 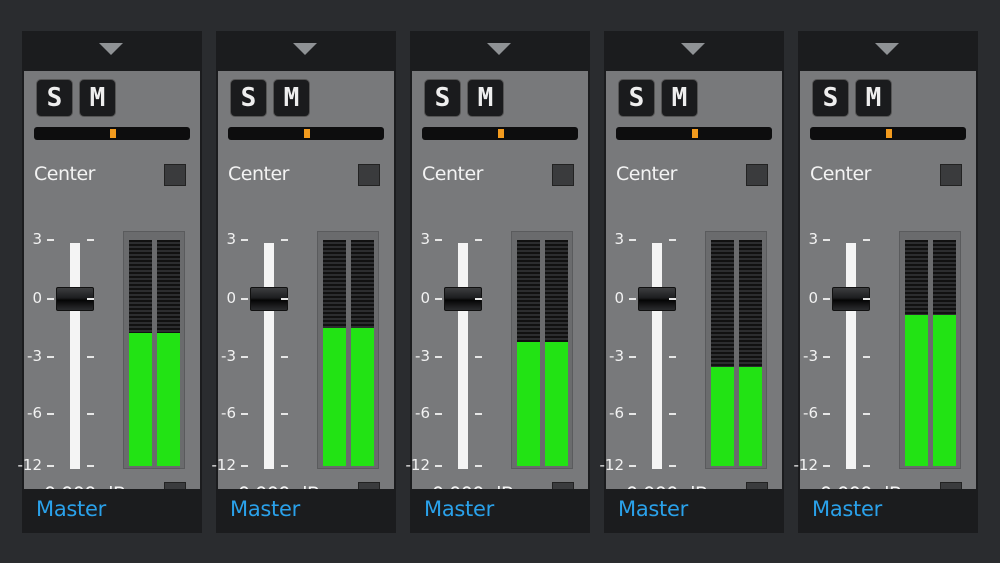 What do you see at coordinates (140, 399) in the screenshot?
I see `meter-fill-left` at bounding box center [140, 399].